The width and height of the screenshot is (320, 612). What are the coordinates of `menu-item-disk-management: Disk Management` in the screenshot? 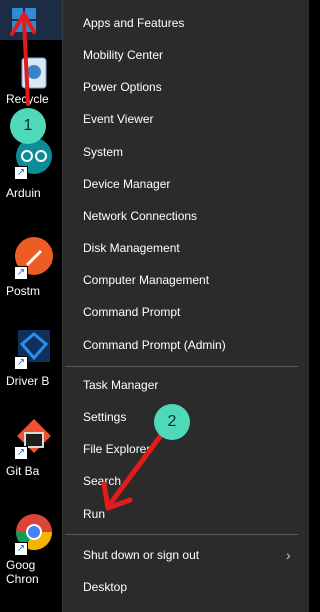 It's located at (188, 248).